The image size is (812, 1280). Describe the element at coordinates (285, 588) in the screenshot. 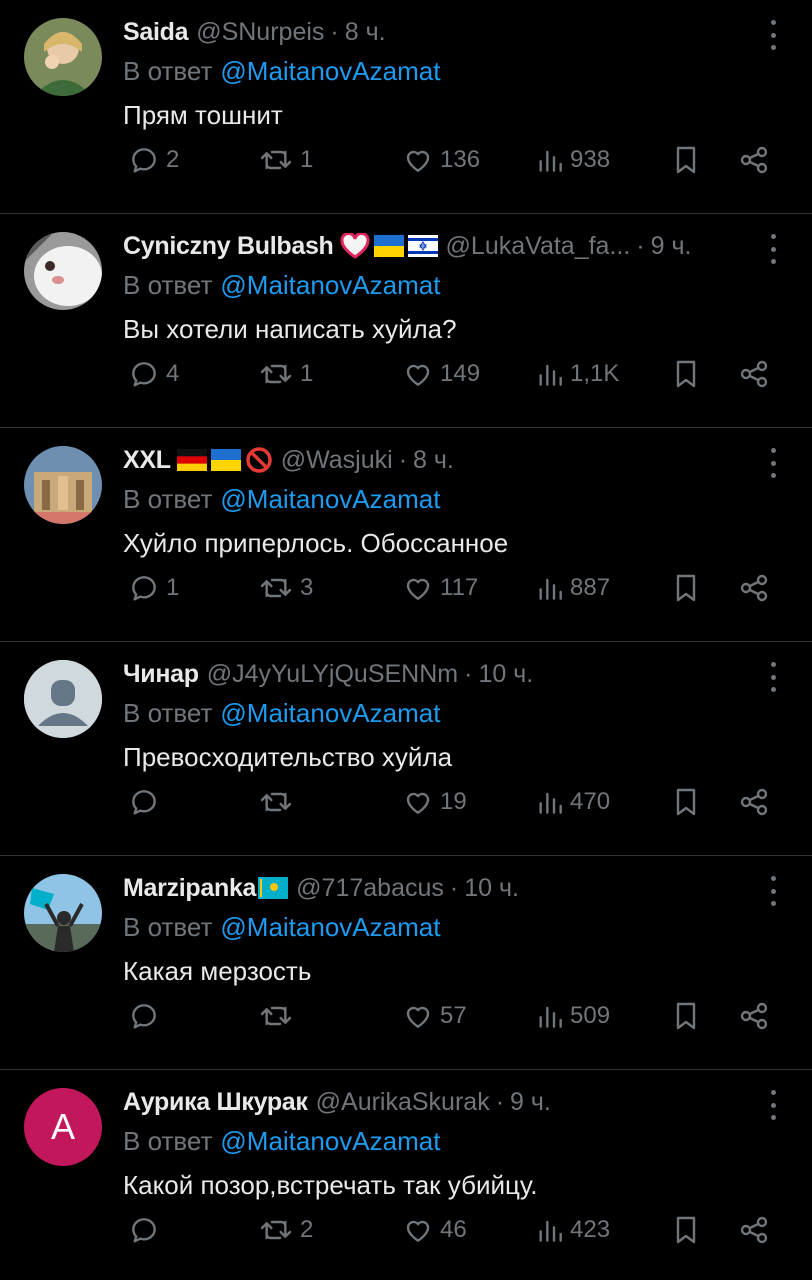

I see `retweet-button: 3` at that location.